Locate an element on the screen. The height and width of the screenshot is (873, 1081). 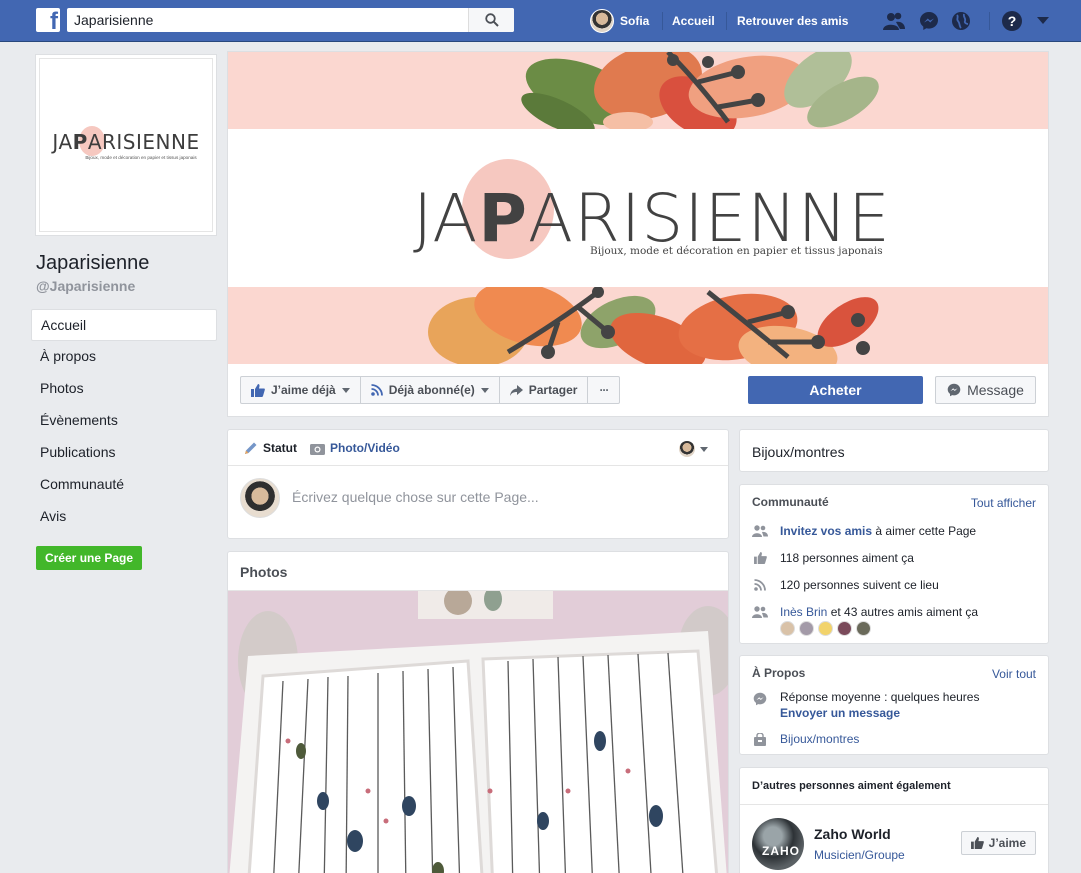
following-label: Déjà abonné(e) is located at coordinates (431, 390).